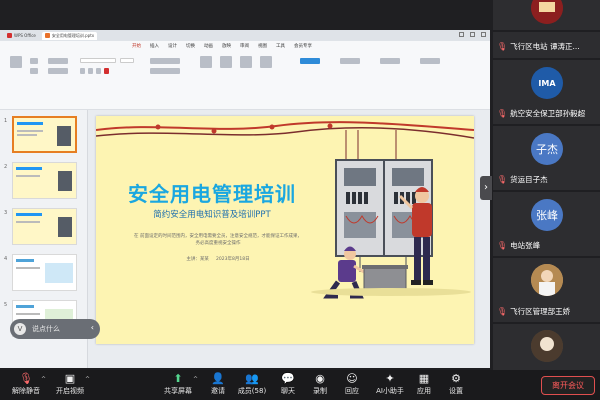  Describe the element at coordinates (21, 36) in the screenshot. I see `app-tab-wps: WPS Office` at that location.